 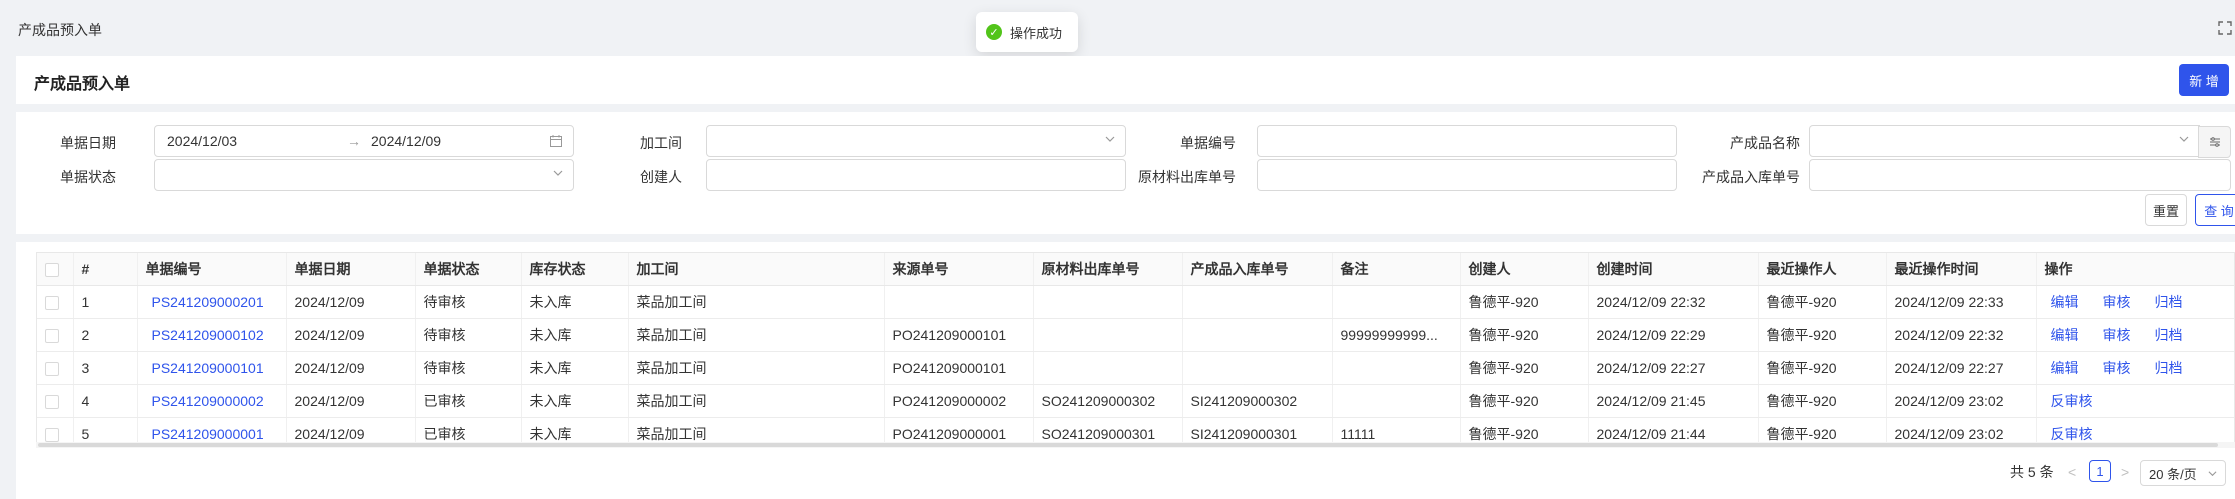 I want to click on product-name-select, so click(x=2004, y=141).